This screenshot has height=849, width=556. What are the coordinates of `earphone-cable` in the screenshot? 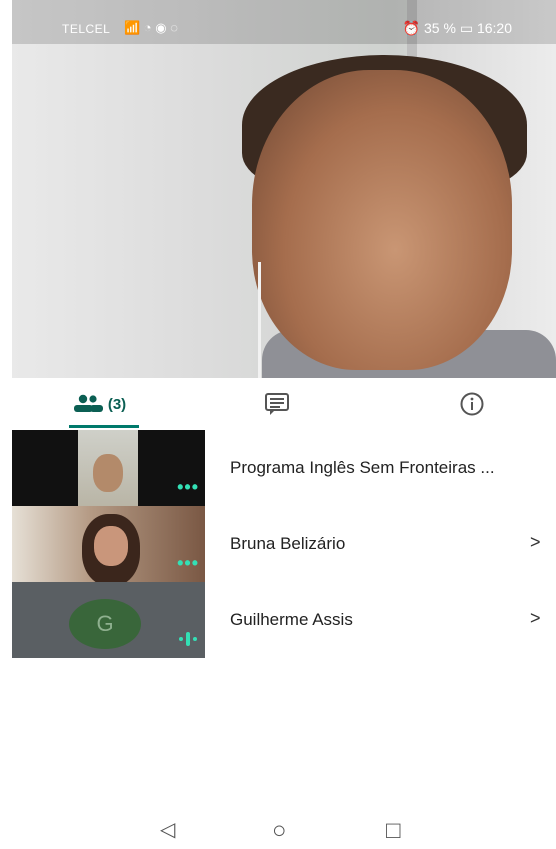 It's located at (259, 320).